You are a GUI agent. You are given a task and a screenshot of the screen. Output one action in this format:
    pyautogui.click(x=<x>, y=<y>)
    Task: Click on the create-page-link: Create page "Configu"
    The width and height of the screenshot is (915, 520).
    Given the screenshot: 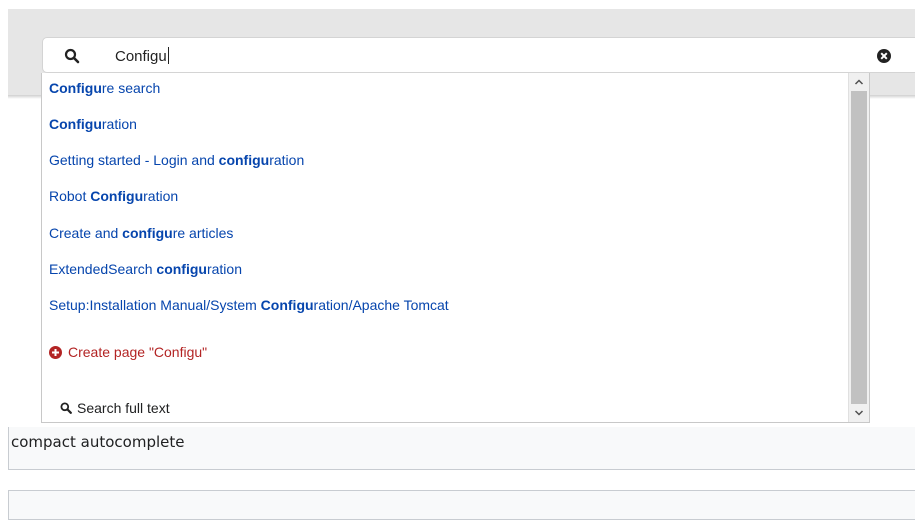 What is the action you would take?
    pyautogui.click(x=128, y=352)
    